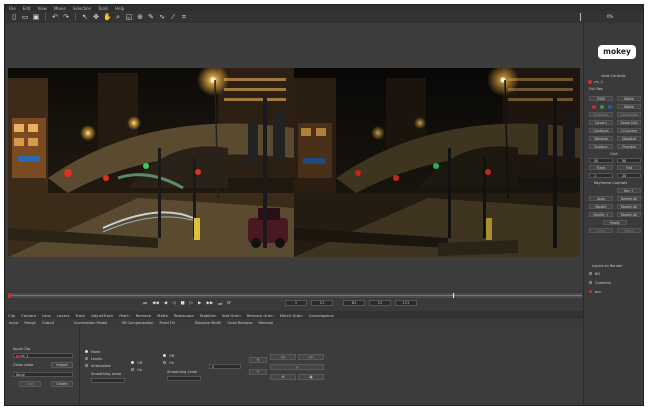  I want to click on small-value-field: 1, so click(601, 175).